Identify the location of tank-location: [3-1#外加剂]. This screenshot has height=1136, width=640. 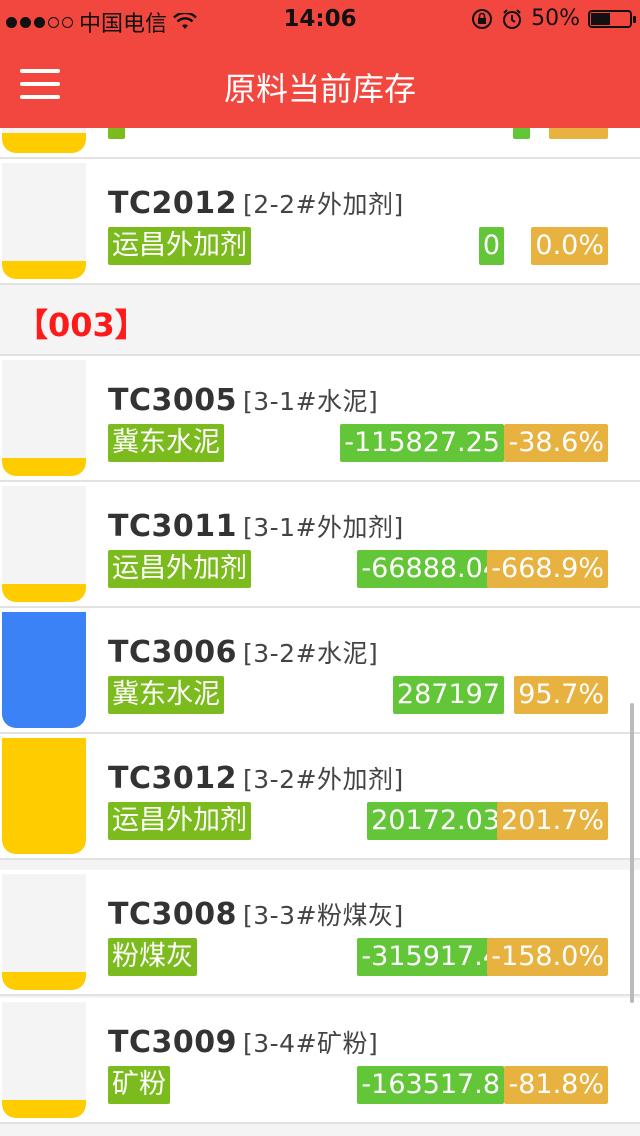
(323, 527).